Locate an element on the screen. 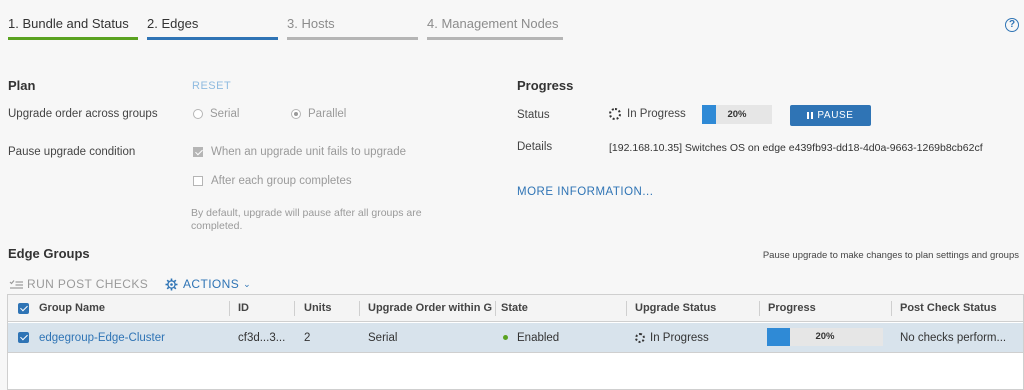 Image resolution: width=1024 pixels, height=390 pixels. step-management-nodes: 4. Management Nodes is located at coordinates (495, 27).